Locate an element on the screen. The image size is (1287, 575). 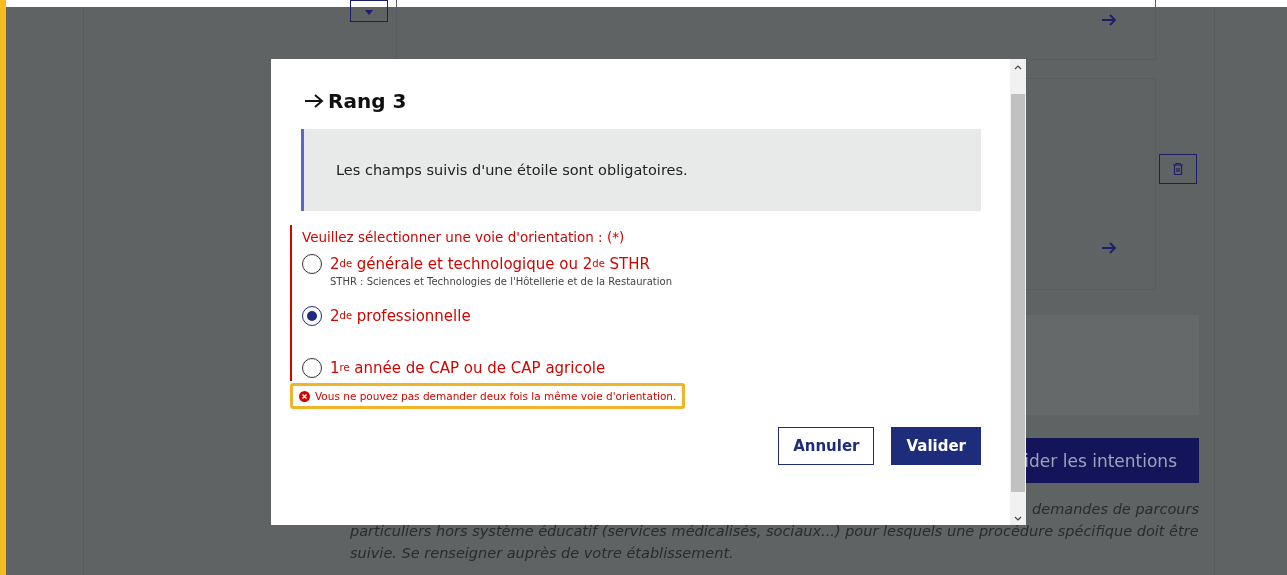
option-label: 2$^{de}$ professionnelle is located at coordinates (400, 316).